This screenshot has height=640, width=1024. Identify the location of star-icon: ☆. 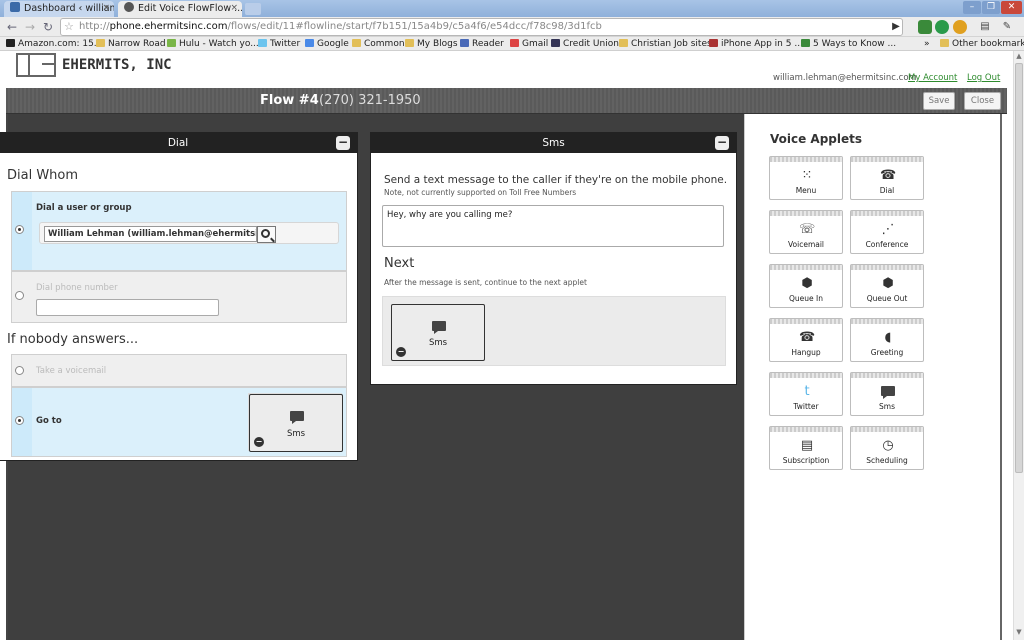
(69, 27).